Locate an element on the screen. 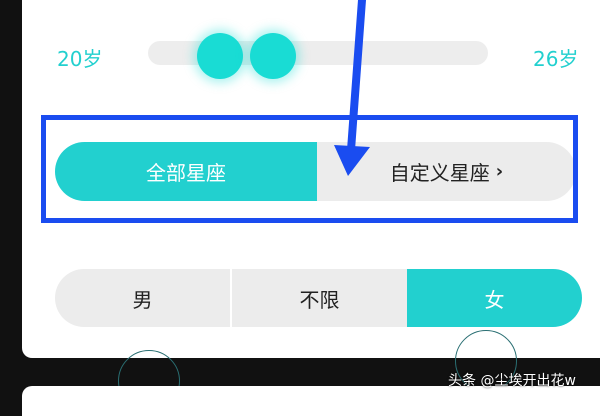 Image resolution: width=600 pixels, height=416 pixels. gender-male-label: 男 is located at coordinates (142, 299).